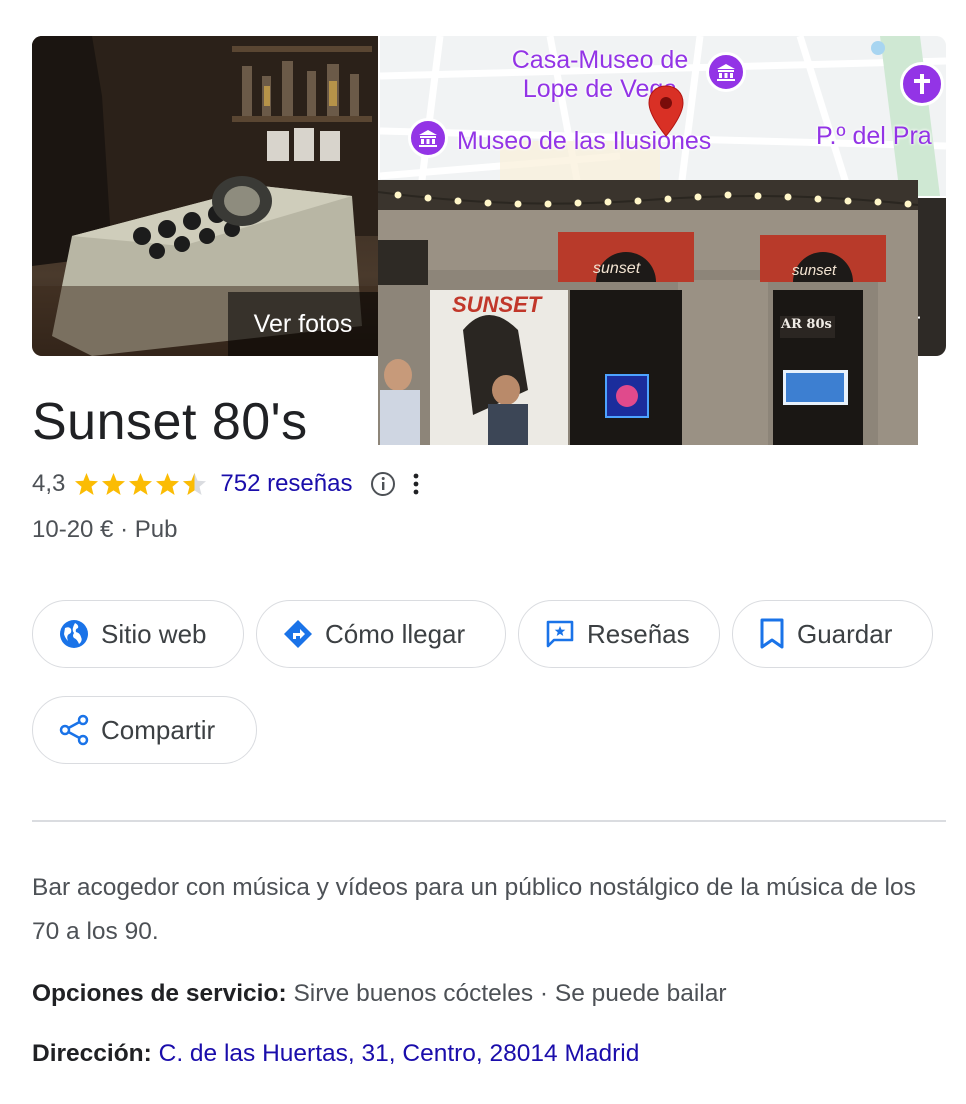 This screenshot has width=966, height=1104. I want to click on reviews-icon, so click(560, 634).